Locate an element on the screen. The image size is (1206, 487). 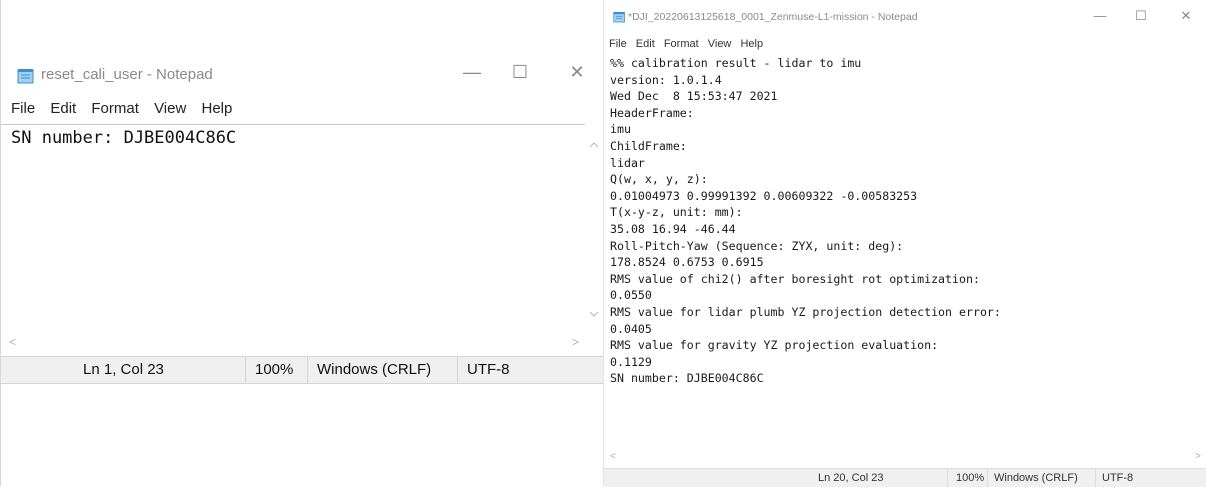
status-cursor-position: Ln 1, Col 23 is located at coordinates (123, 369).